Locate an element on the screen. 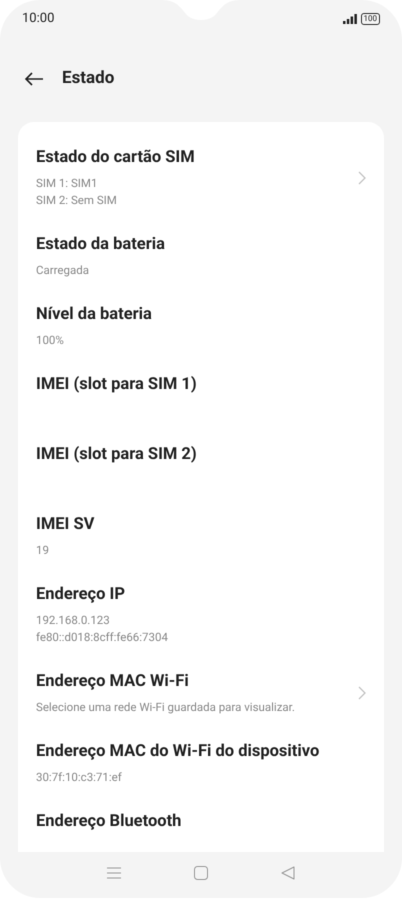 This screenshot has height=900, width=402. item-value: SIM 1: SIM1 is located at coordinates (67, 183).